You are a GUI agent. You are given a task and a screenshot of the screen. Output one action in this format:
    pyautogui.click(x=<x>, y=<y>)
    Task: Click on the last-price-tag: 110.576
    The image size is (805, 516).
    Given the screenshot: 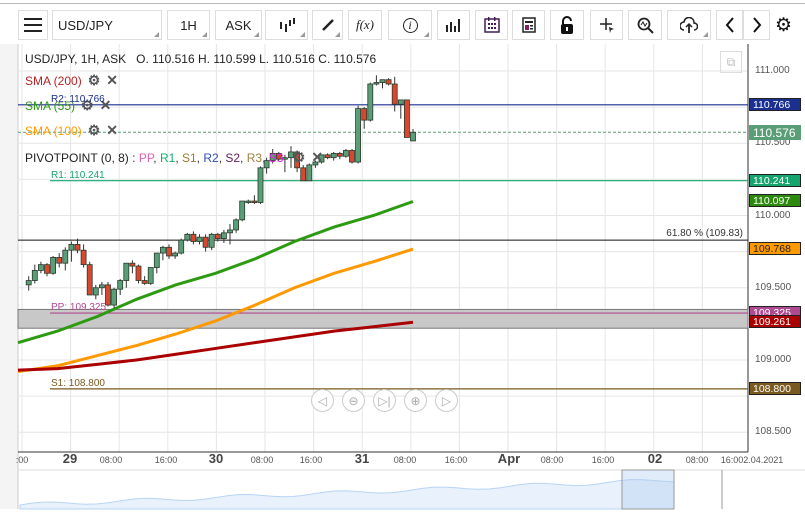 What is the action you would take?
    pyautogui.click(x=775, y=133)
    